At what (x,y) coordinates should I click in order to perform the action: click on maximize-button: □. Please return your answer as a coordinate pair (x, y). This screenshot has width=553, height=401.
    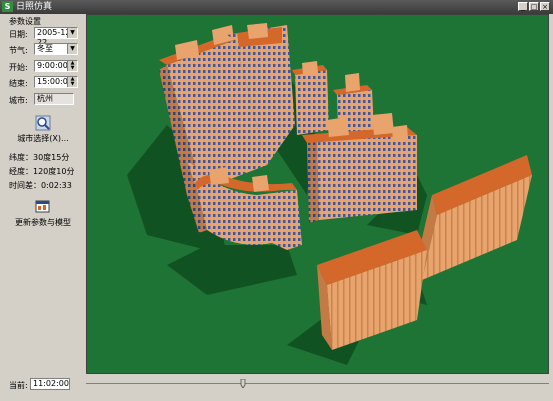
    Looking at the image, I should click on (534, 6).